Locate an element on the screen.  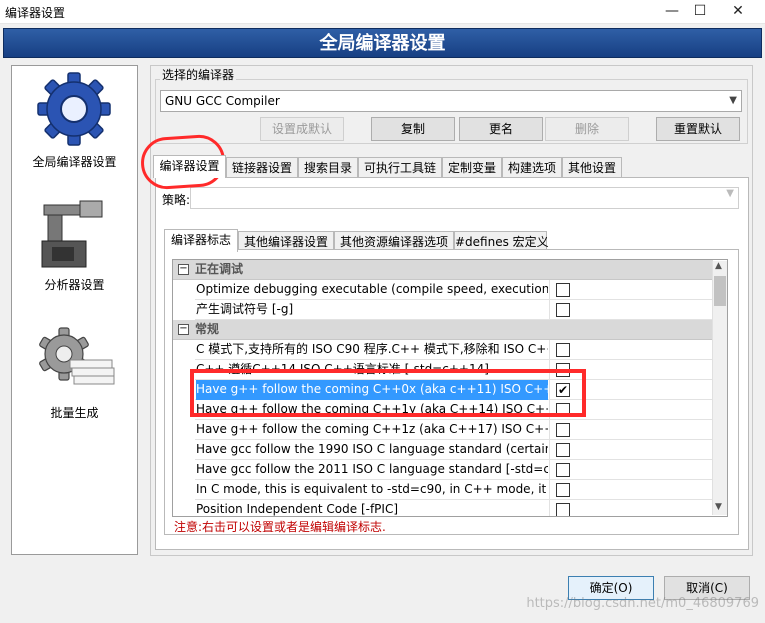
category-label: 正在调试 is located at coordinates (219, 269).